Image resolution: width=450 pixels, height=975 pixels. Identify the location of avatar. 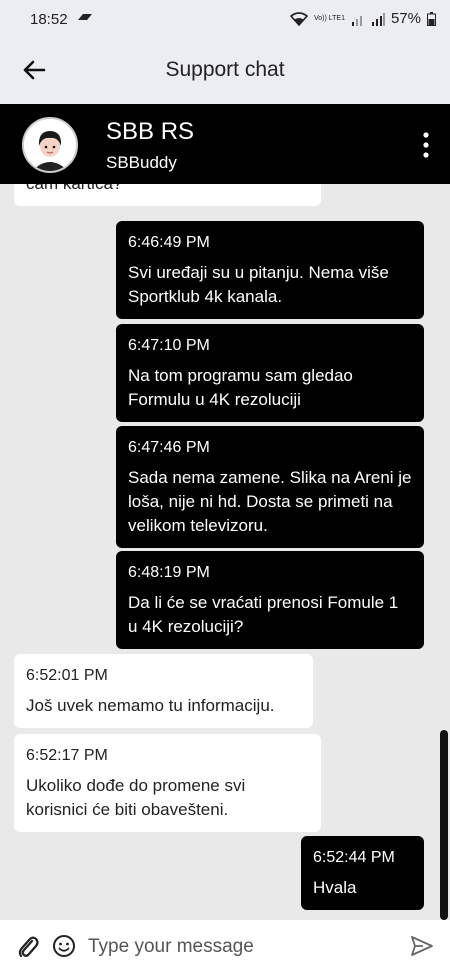
(50, 145).